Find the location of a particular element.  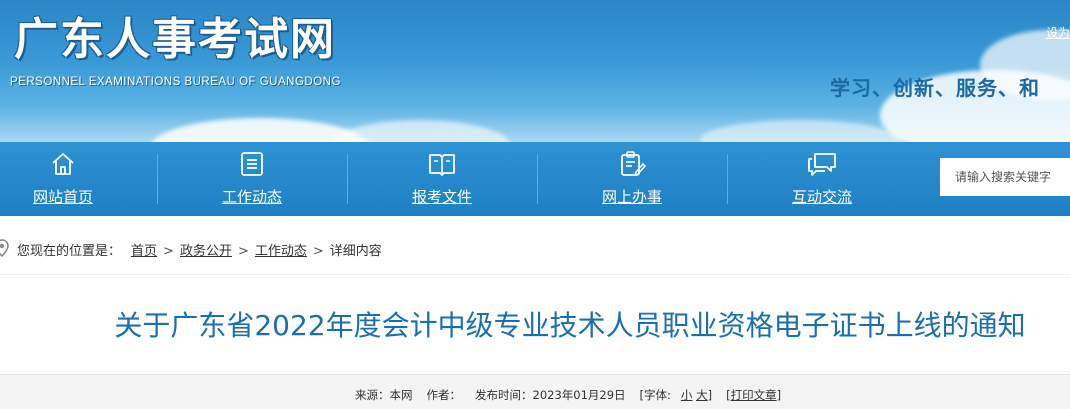

breadcrumb-current: 详细内容 is located at coordinates (355, 251).